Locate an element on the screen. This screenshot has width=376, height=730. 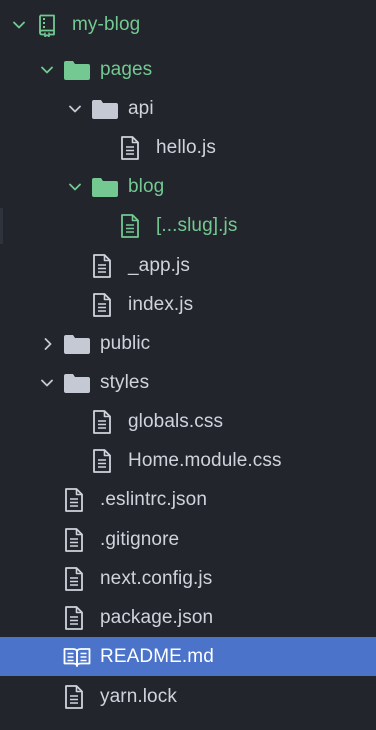
tree-item-label: my-blog is located at coordinates (106, 24).